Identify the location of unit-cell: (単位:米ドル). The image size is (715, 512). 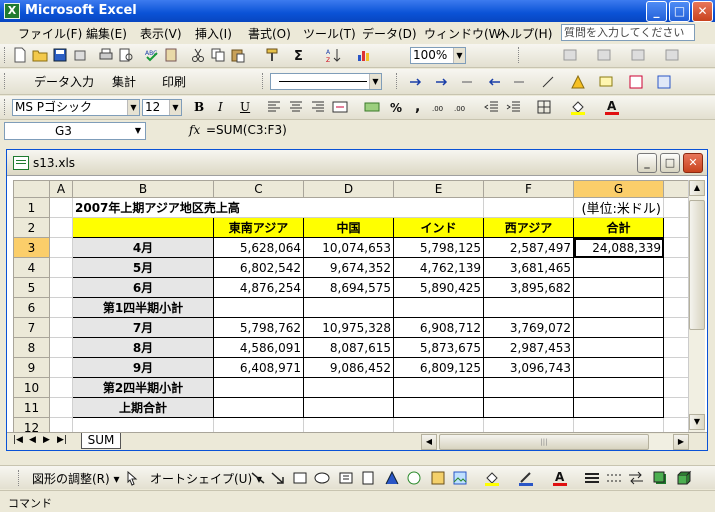
(618, 207).